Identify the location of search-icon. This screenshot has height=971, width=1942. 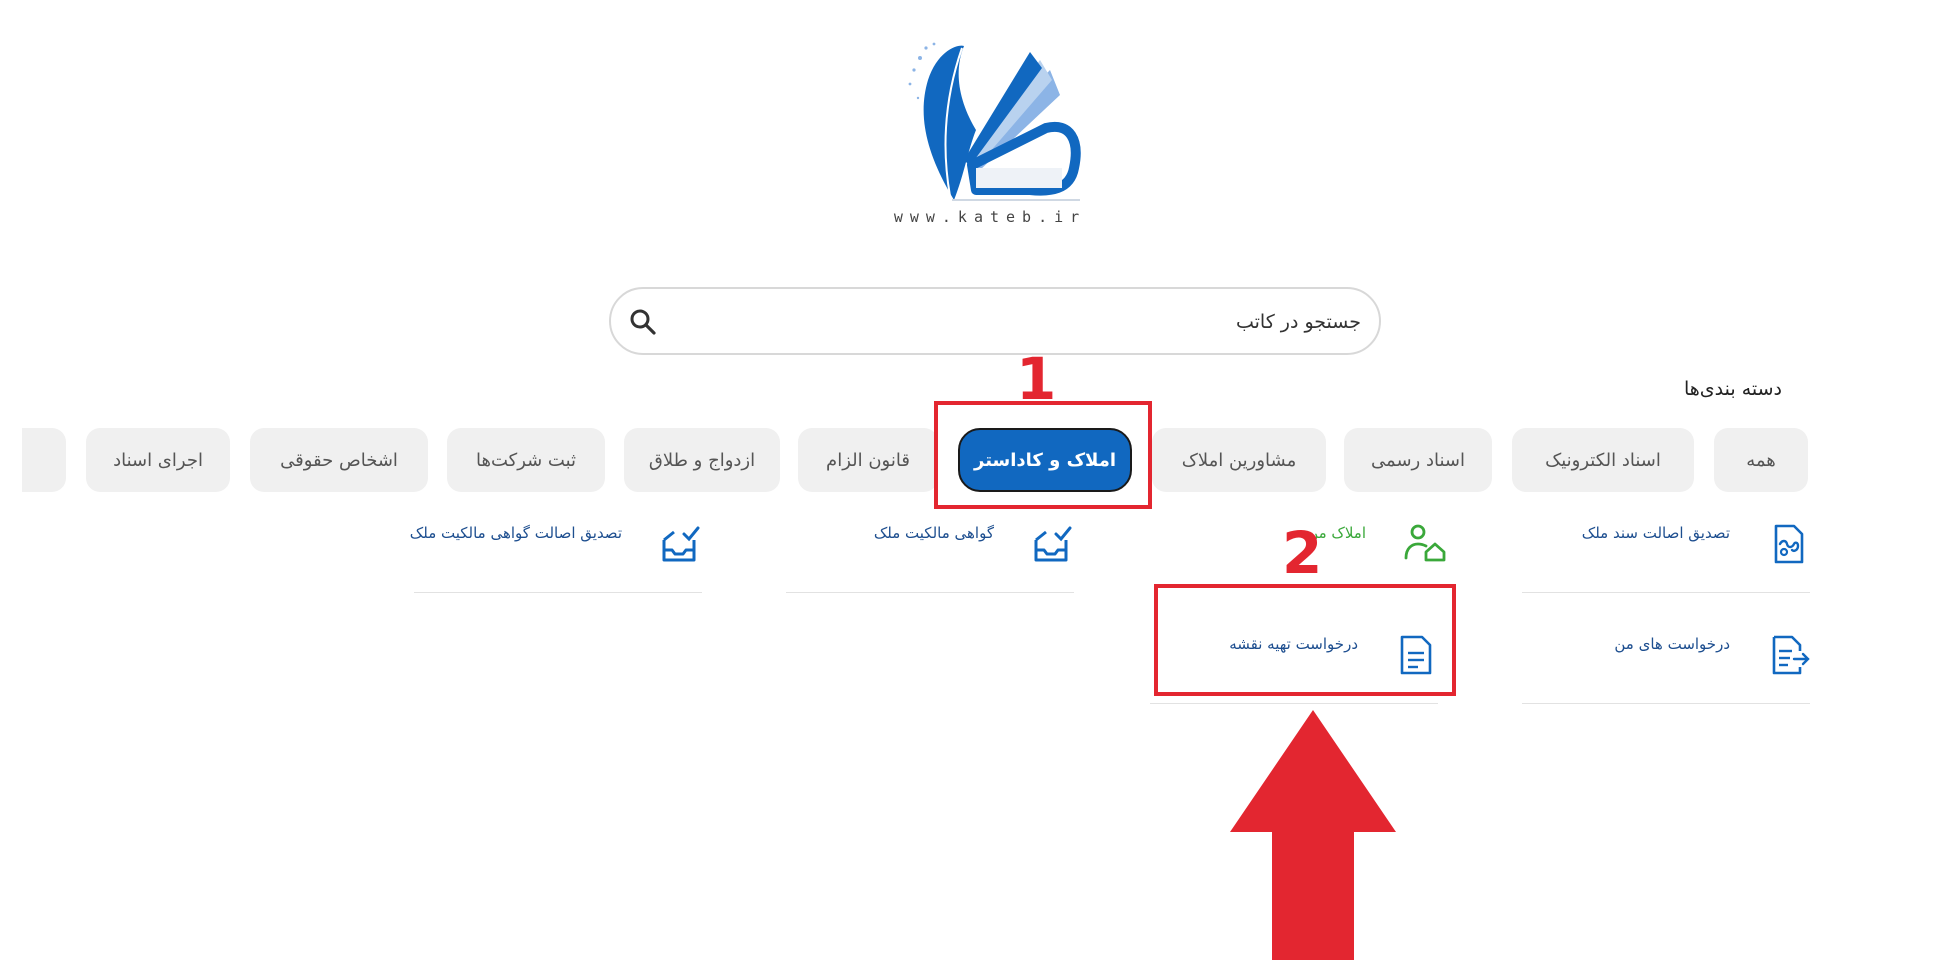
(643, 322).